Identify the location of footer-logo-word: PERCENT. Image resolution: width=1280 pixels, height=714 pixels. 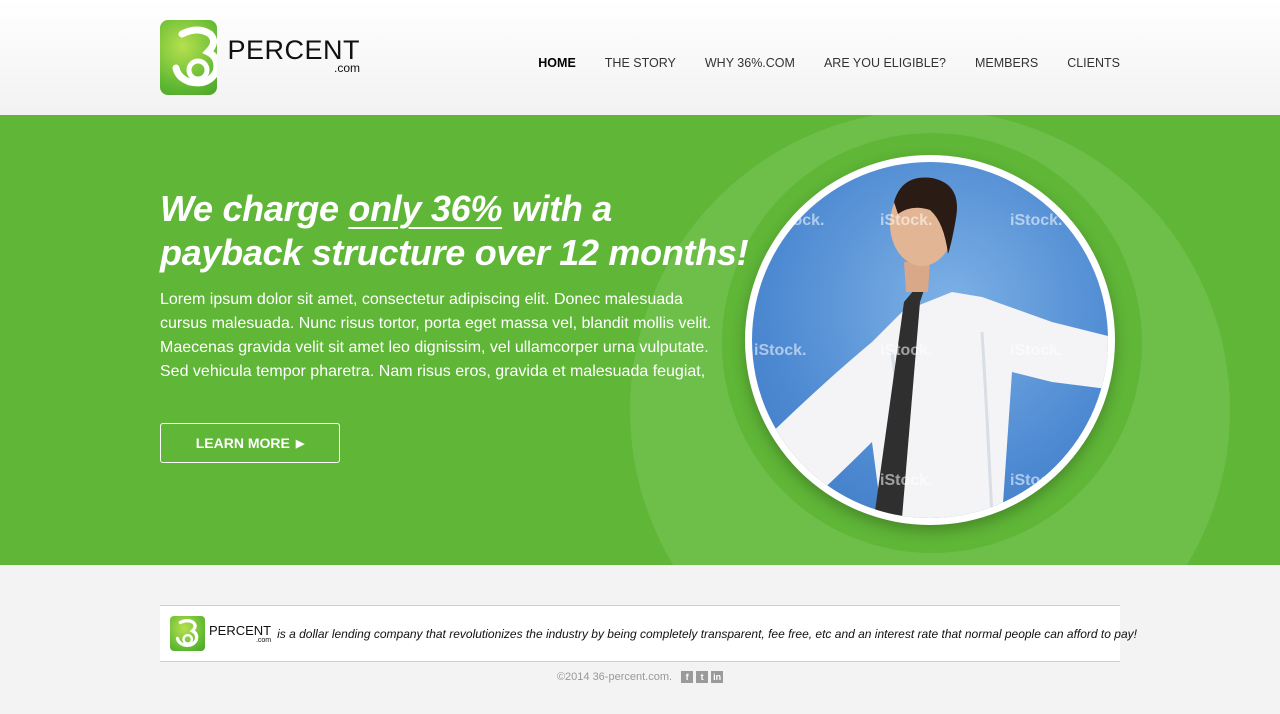
(240, 630).